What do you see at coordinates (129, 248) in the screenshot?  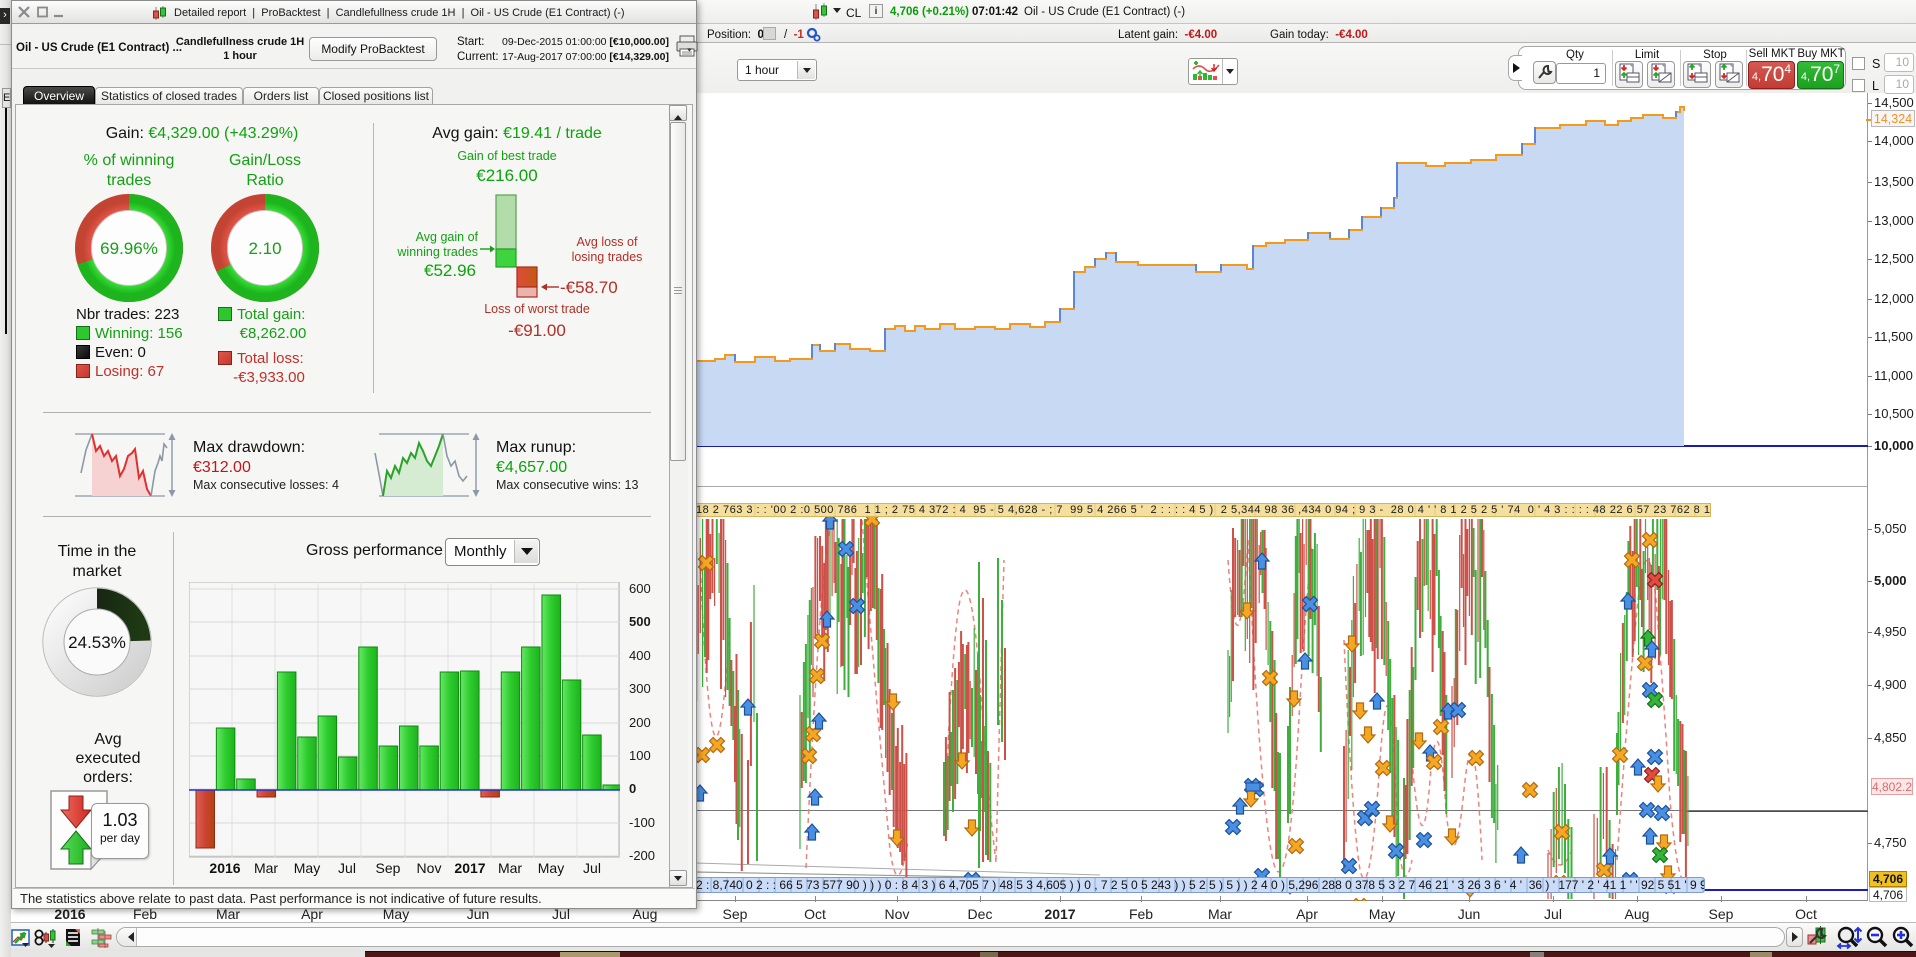 I see `svg-text: 69.96%` at bounding box center [129, 248].